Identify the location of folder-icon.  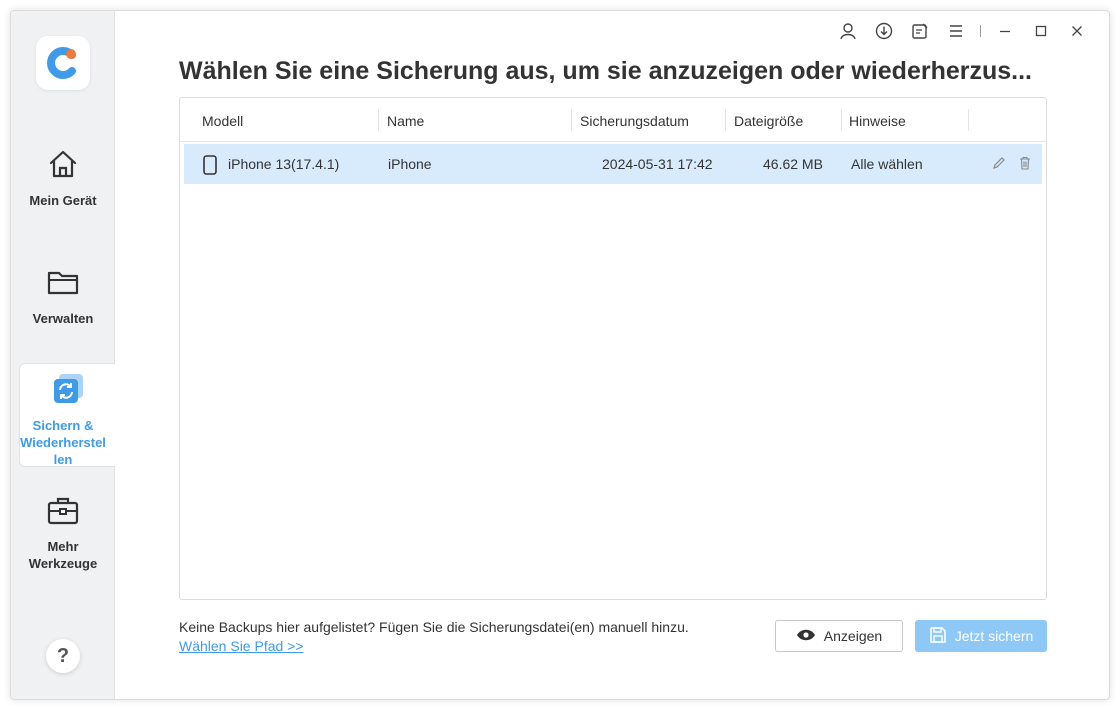
(63, 284).